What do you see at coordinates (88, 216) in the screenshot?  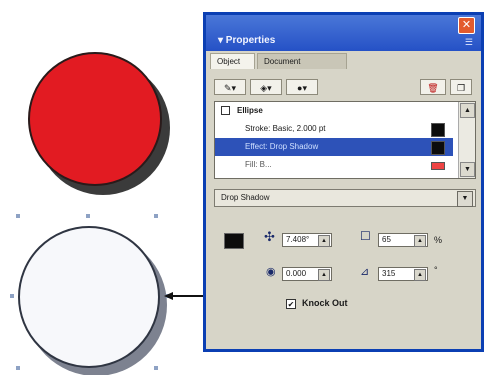 I see `selection-handle-top-mid` at bounding box center [88, 216].